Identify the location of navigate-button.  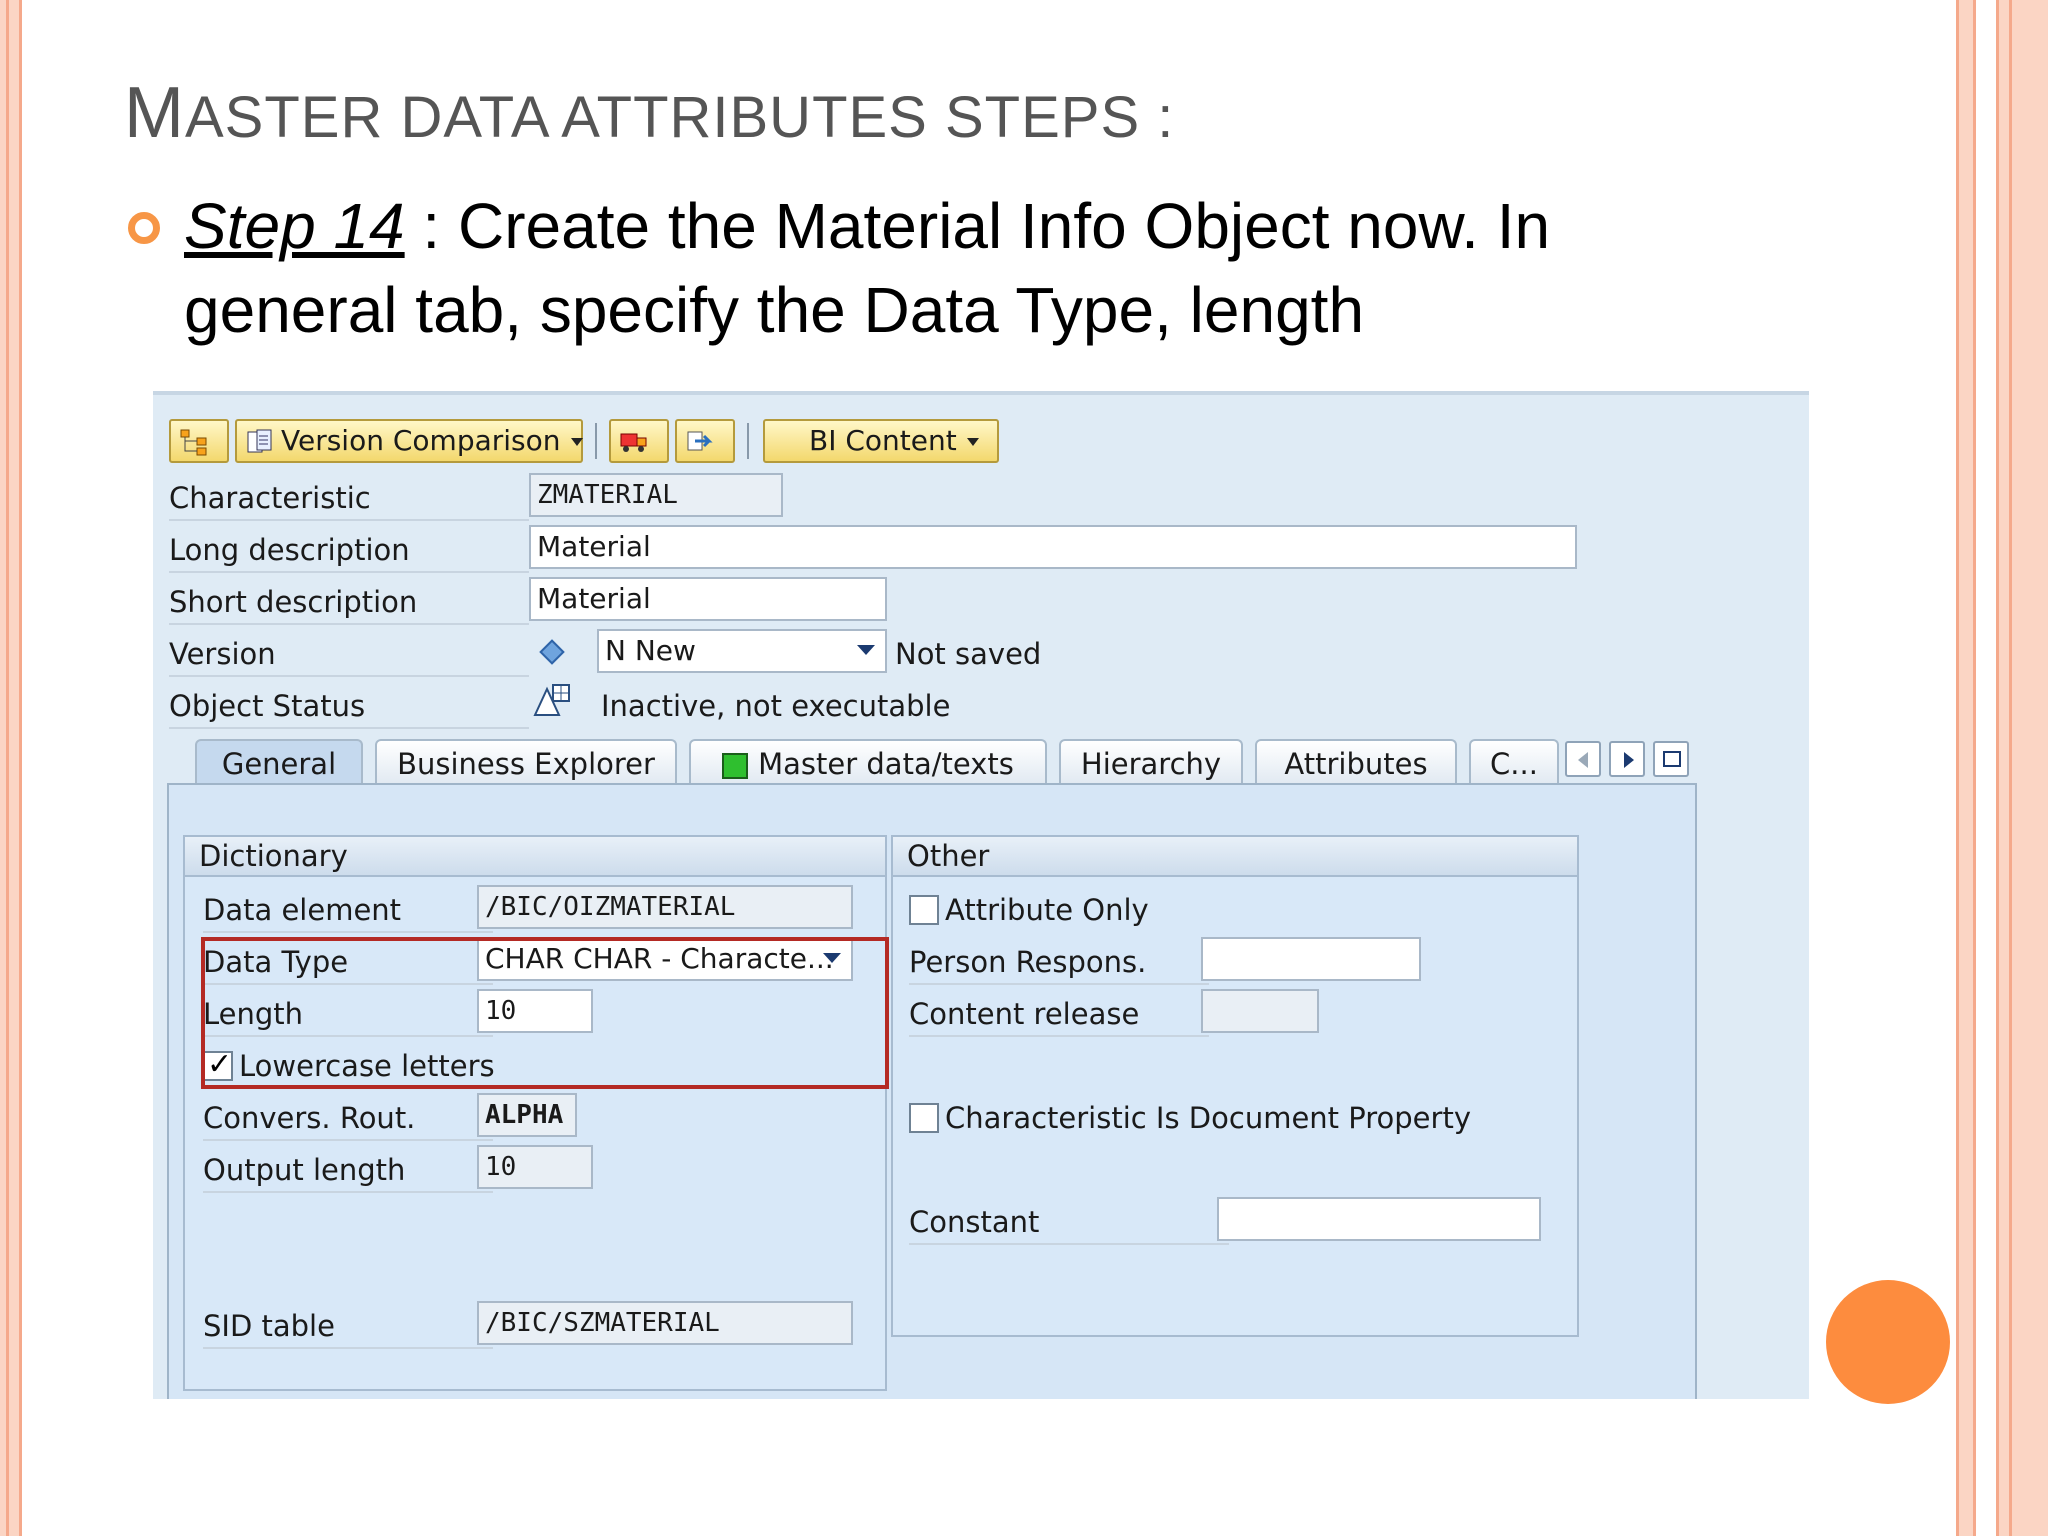
(705, 441).